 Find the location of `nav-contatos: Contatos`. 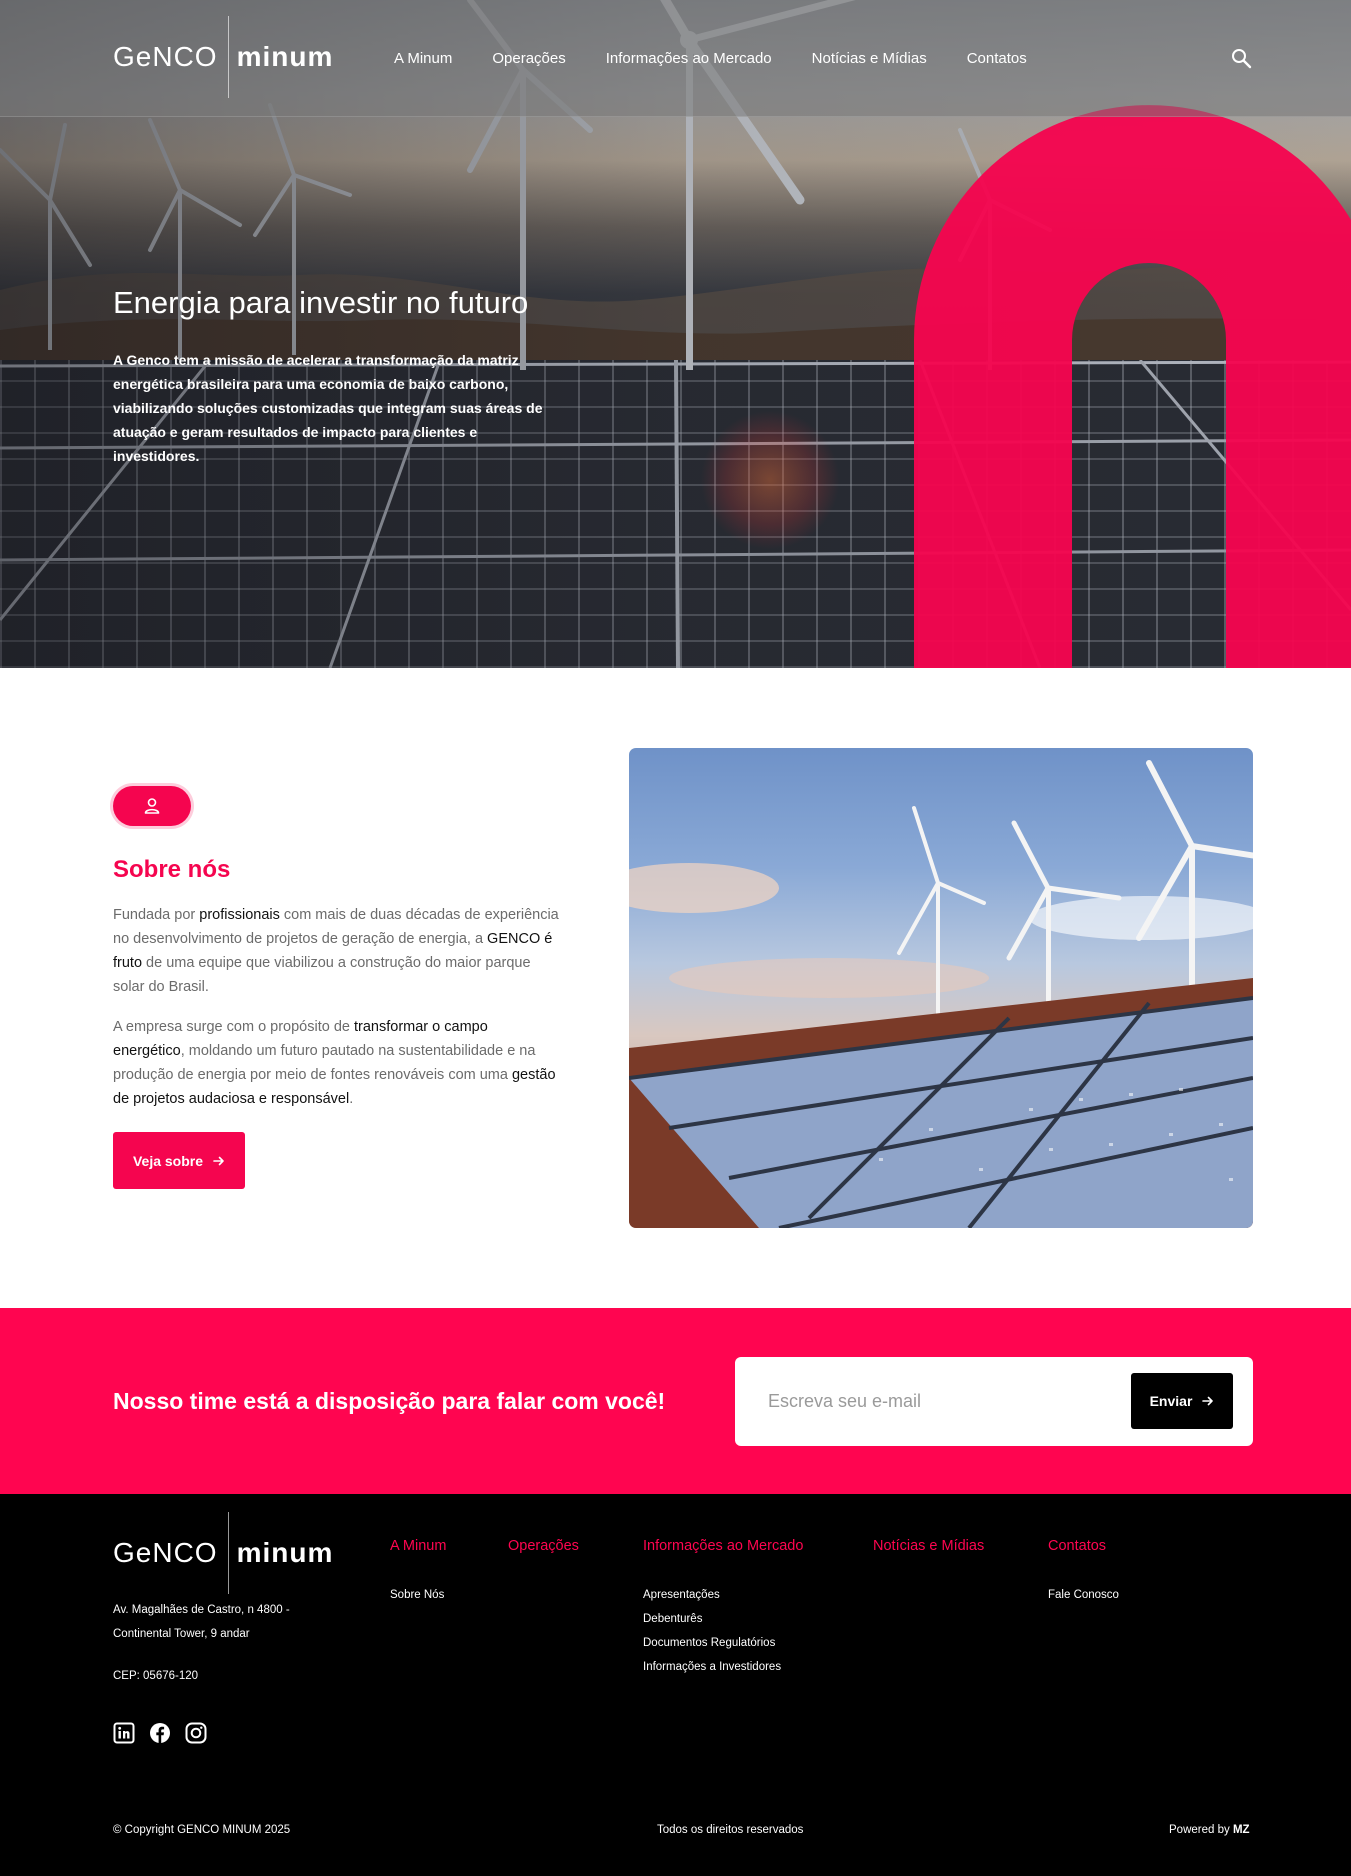

nav-contatos: Contatos is located at coordinates (997, 58).